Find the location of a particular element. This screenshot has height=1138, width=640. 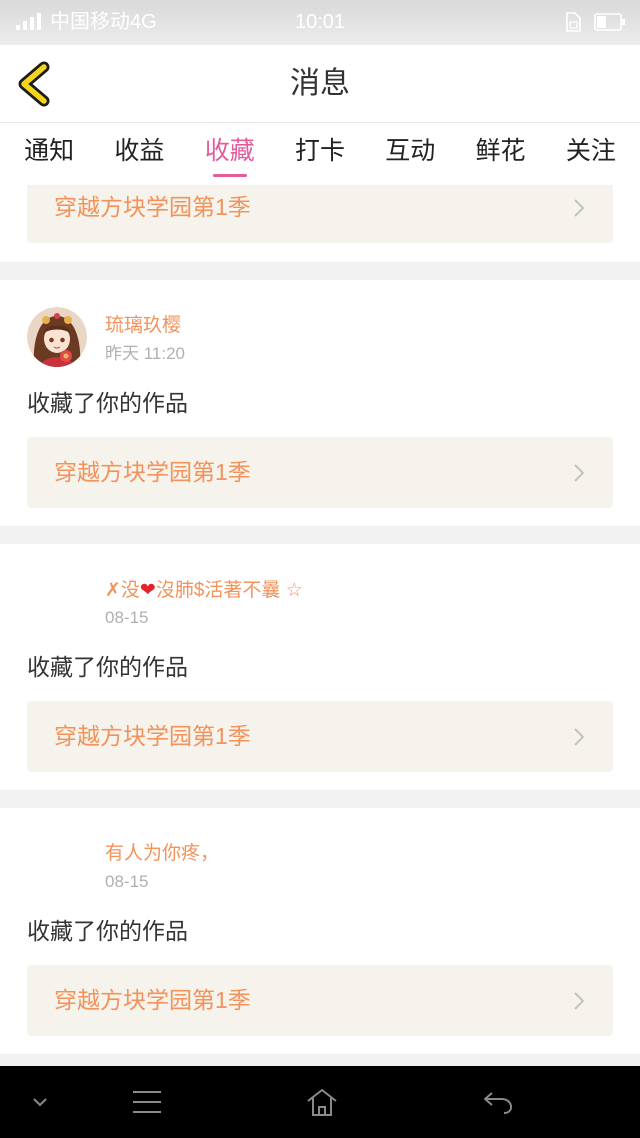

battery-icon is located at coordinates (609, 22).